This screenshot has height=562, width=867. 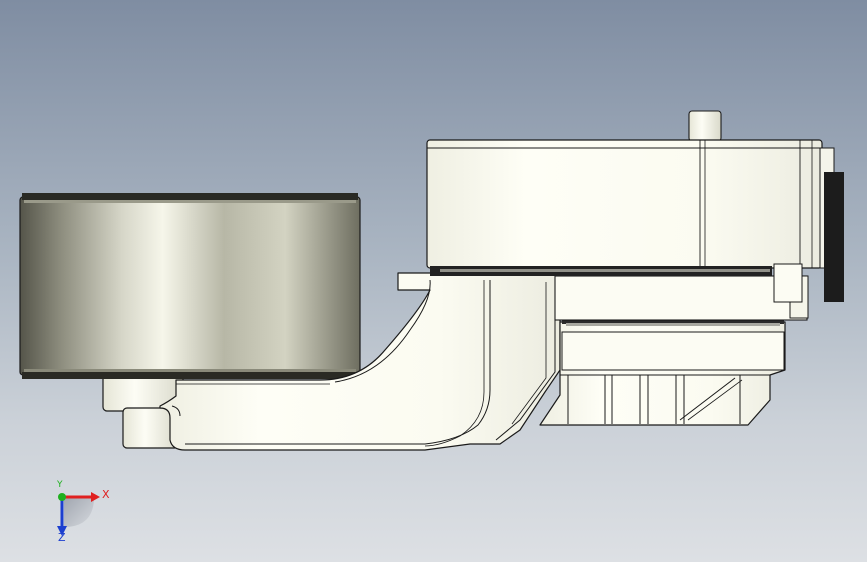 What do you see at coordinates (95, 497) in the screenshot?
I see `triad-x-arrowhead` at bounding box center [95, 497].